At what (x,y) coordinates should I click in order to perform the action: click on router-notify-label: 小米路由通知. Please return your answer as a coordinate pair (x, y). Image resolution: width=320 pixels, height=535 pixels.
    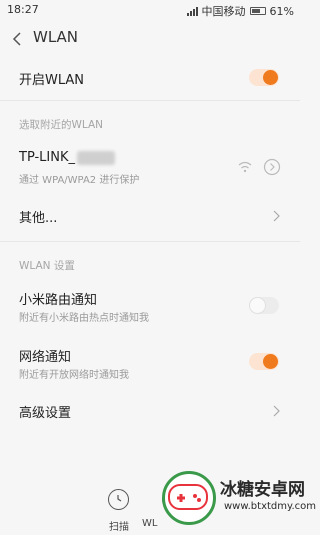
    Looking at the image, I should click on (58, 300).